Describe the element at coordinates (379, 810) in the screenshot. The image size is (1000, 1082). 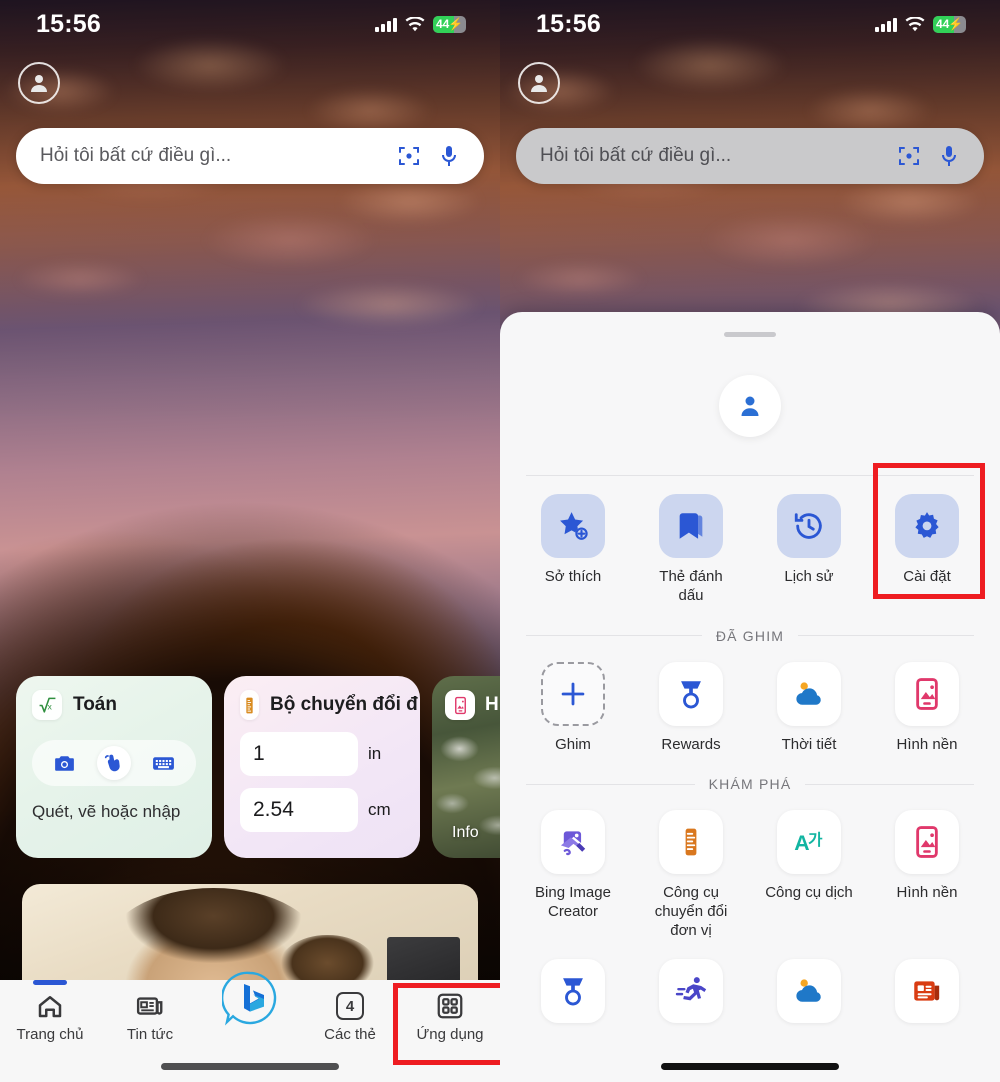
I see `converter-to-unit: cm` at that location.